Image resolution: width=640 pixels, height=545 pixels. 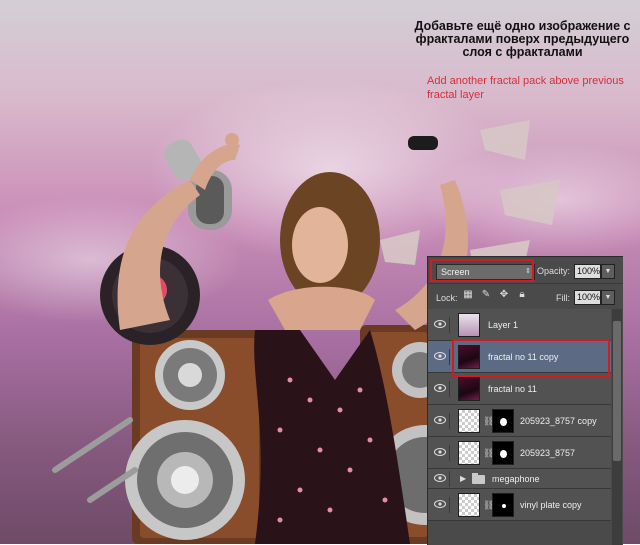 I want to click on opacity-dropdown-button: ▼, so click(x=608, y=271).